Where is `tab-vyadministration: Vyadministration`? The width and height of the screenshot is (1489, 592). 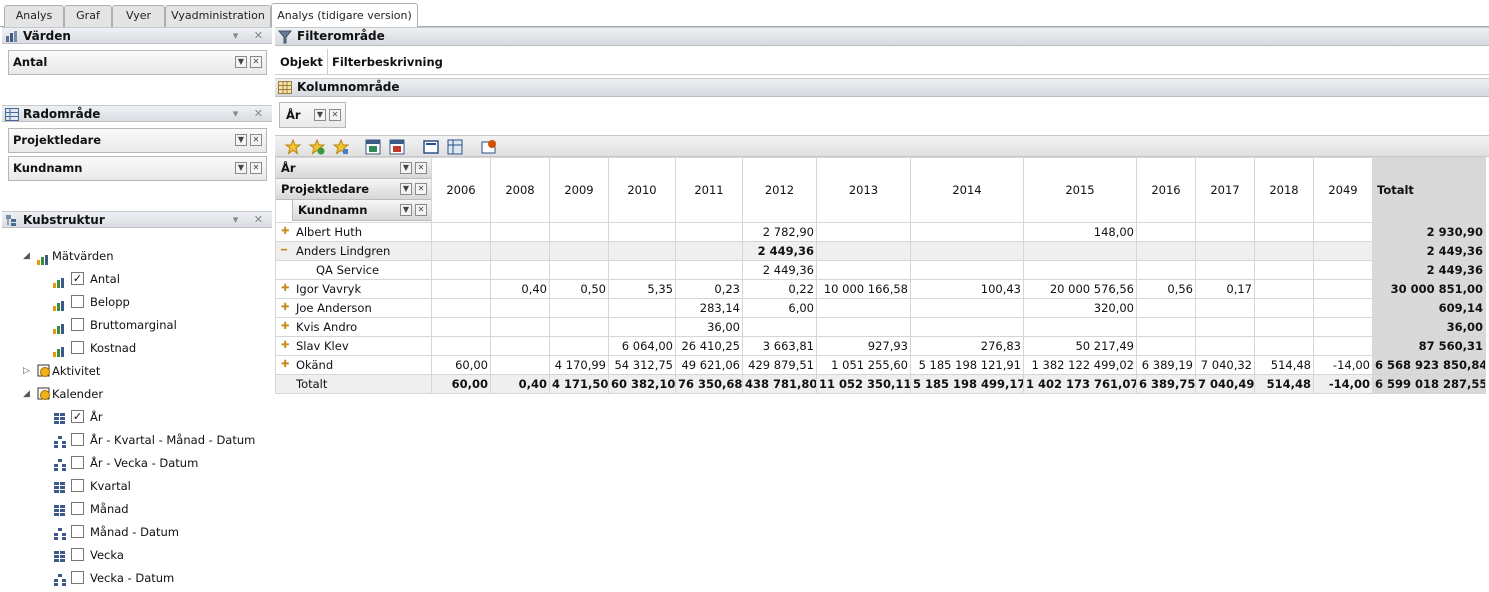
tab-vyadministration: Vyadministration is located at coordinates (218, 16).